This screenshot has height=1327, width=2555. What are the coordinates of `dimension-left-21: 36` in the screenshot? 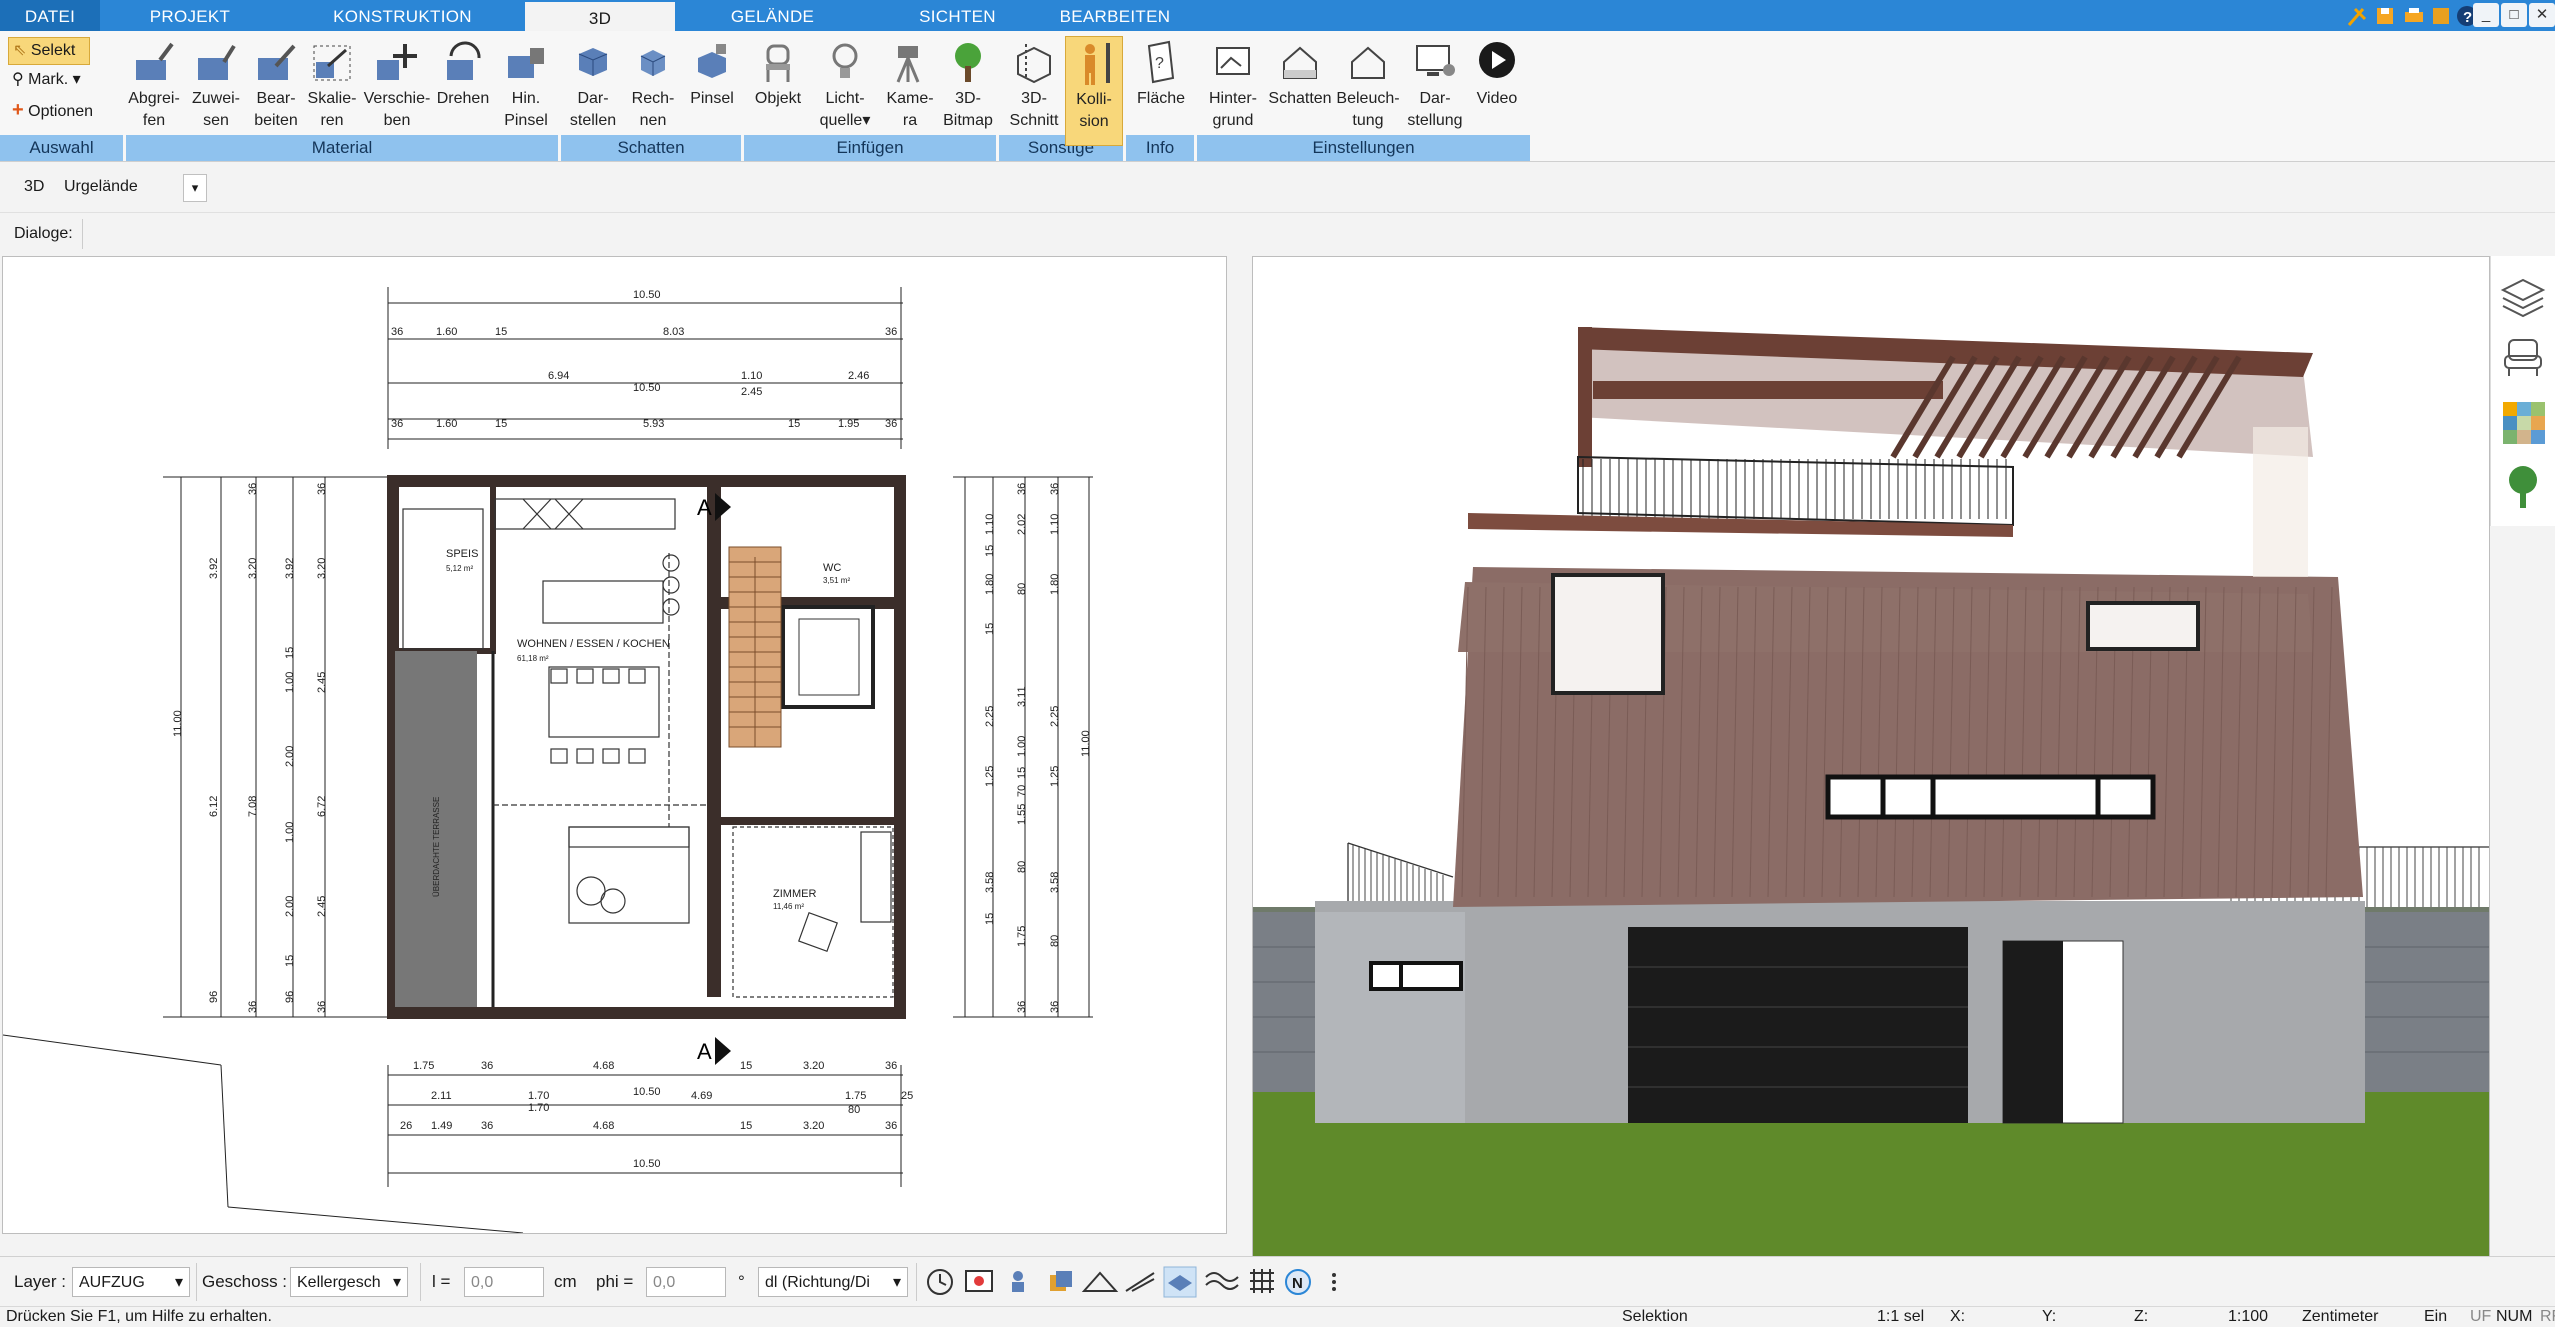 It's located at (322, 1007).